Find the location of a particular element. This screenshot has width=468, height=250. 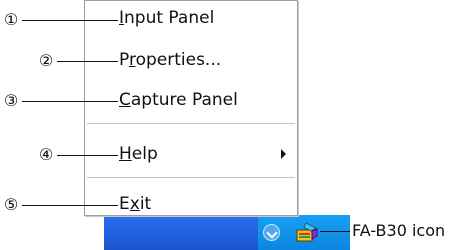

menu-item-label: Exit is located at coordinates (135, 204).